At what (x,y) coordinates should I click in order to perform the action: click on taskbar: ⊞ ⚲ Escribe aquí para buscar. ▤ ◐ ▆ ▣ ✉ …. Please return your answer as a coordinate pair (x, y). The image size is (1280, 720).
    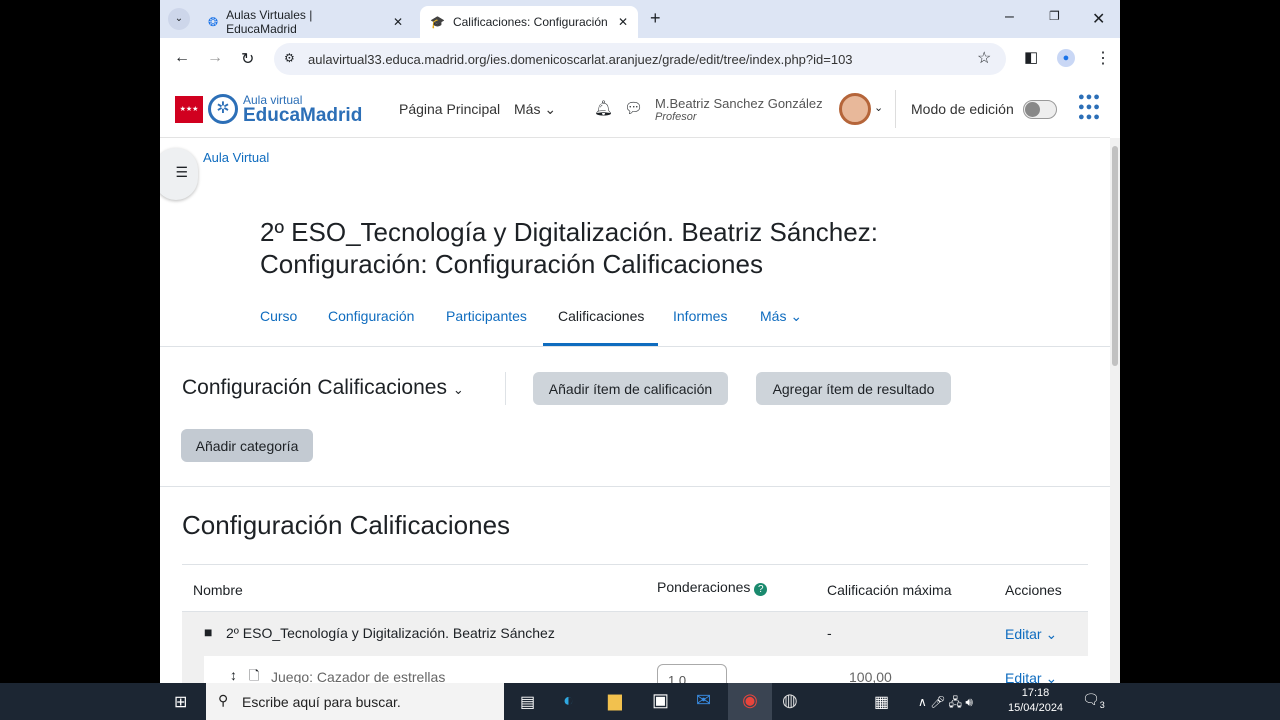
    Looking at the image, I should click on (640, 701).